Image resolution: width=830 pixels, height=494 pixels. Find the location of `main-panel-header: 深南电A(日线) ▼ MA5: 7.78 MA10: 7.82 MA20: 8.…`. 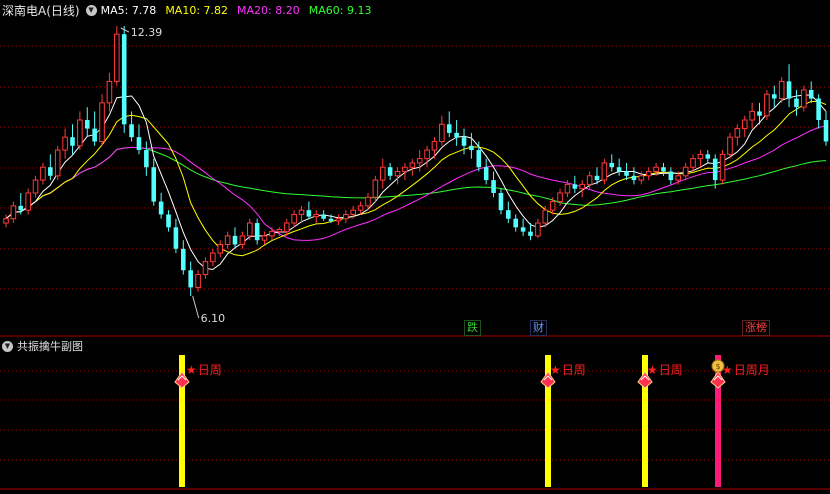

main-panel-header: 深南电A(日线) ▼ MA5: 7.78 MA10: 7.82 MA20: 8.… is located at coordinates (190, 10).